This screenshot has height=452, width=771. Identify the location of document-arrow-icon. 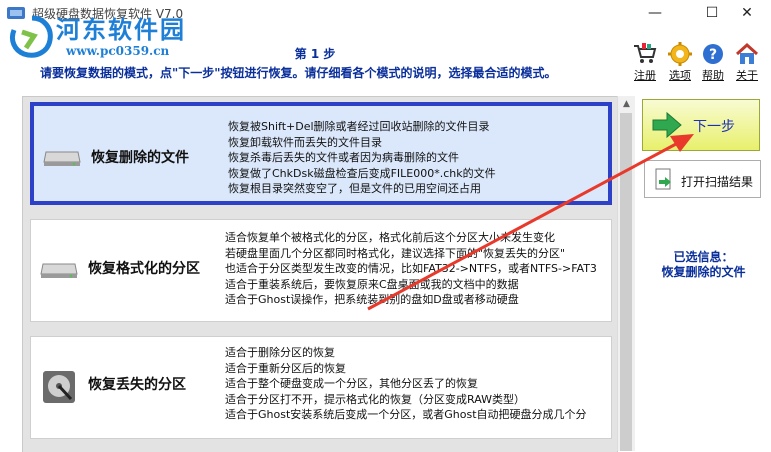
(663, 179).